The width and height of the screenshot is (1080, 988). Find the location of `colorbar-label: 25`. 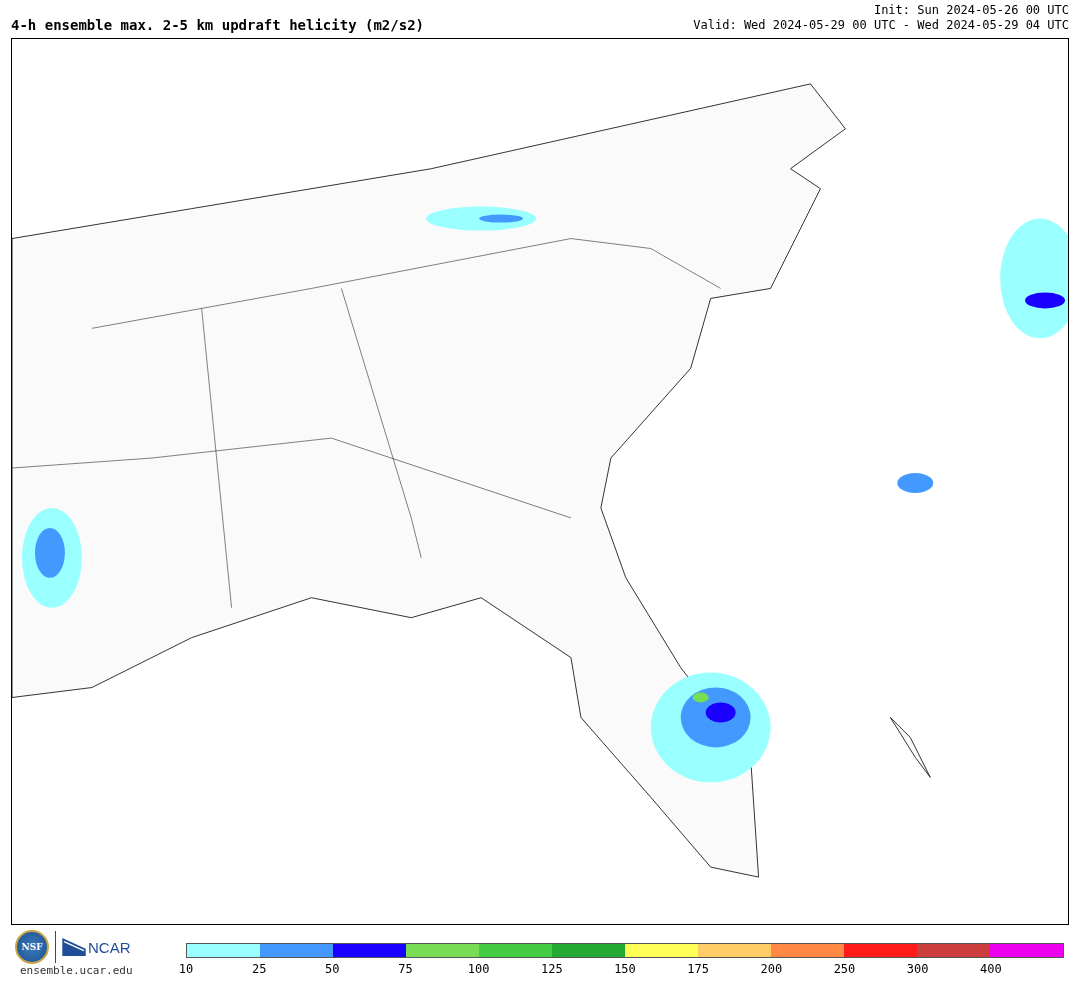

colorbar-label: 25 is located at coordinates (259, 969).